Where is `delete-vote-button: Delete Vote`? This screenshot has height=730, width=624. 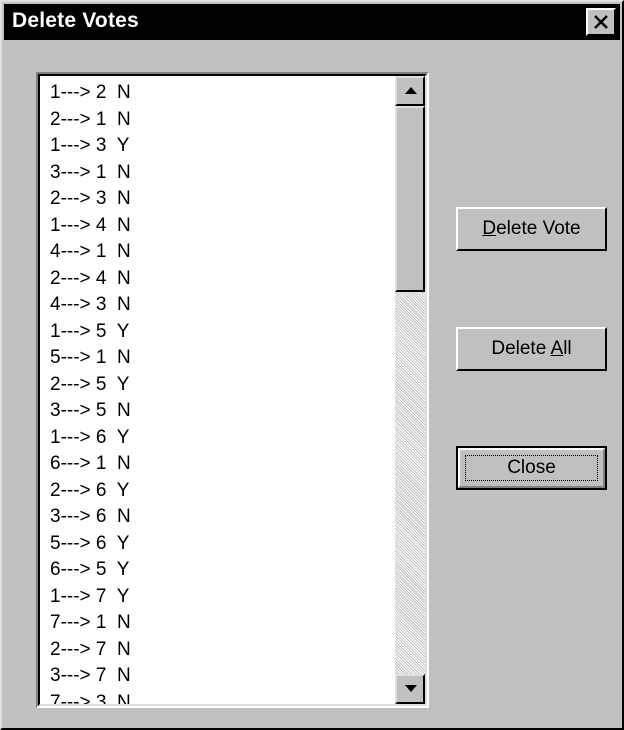
delete-vote-button: Delete Vote is located at coordinates (531, 229).